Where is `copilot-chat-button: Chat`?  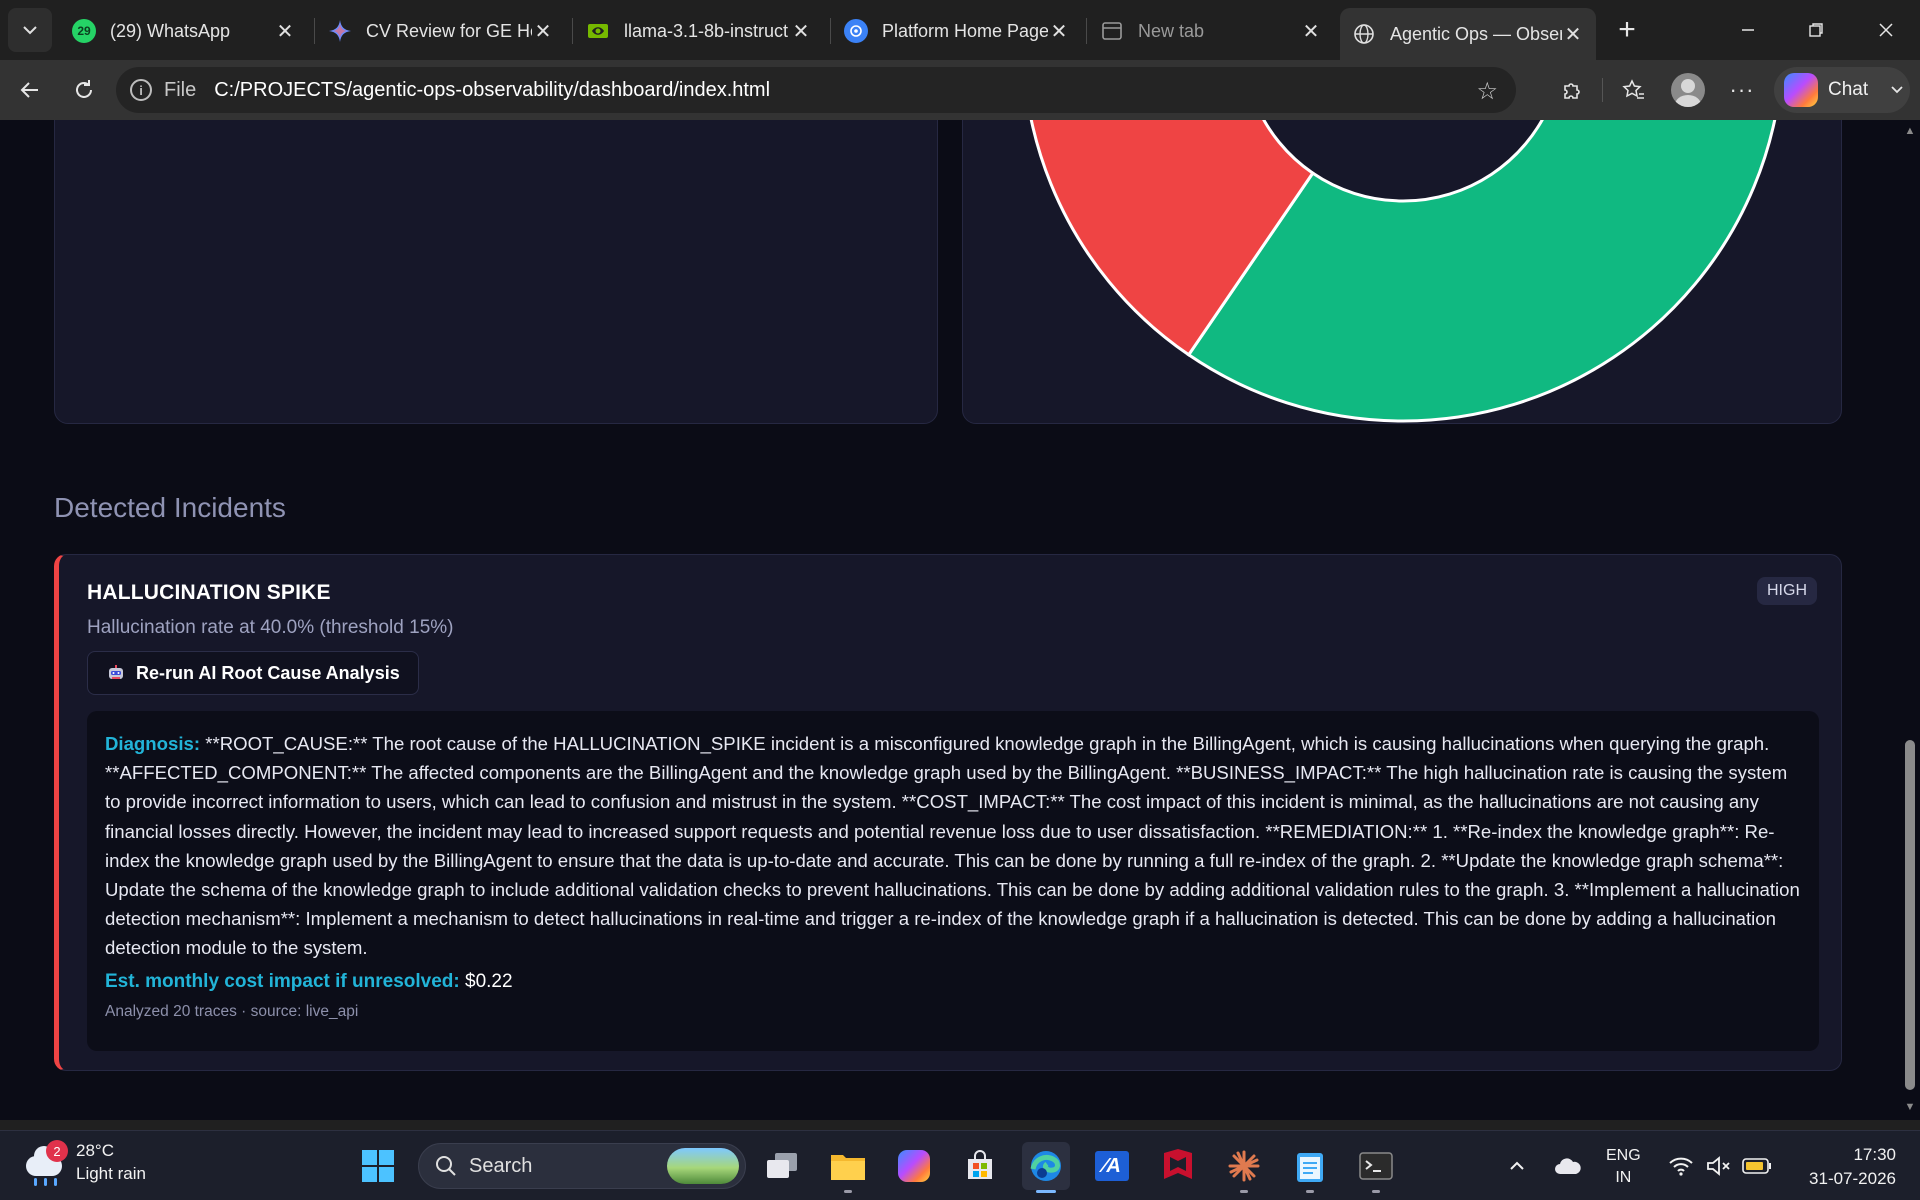 copilot-chat-button: Chat is located at coordinates (1842, 90).